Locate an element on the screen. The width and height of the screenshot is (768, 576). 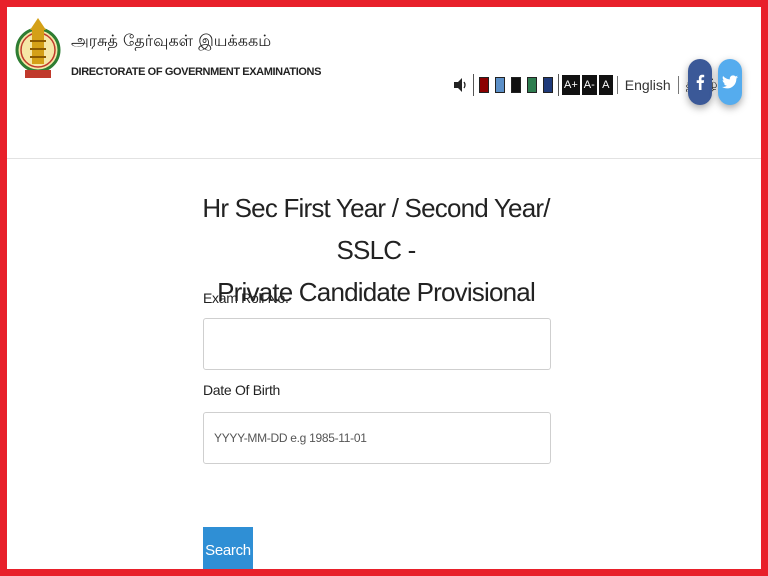
font-decrease-button: A- is located at coordinates (589, 85).